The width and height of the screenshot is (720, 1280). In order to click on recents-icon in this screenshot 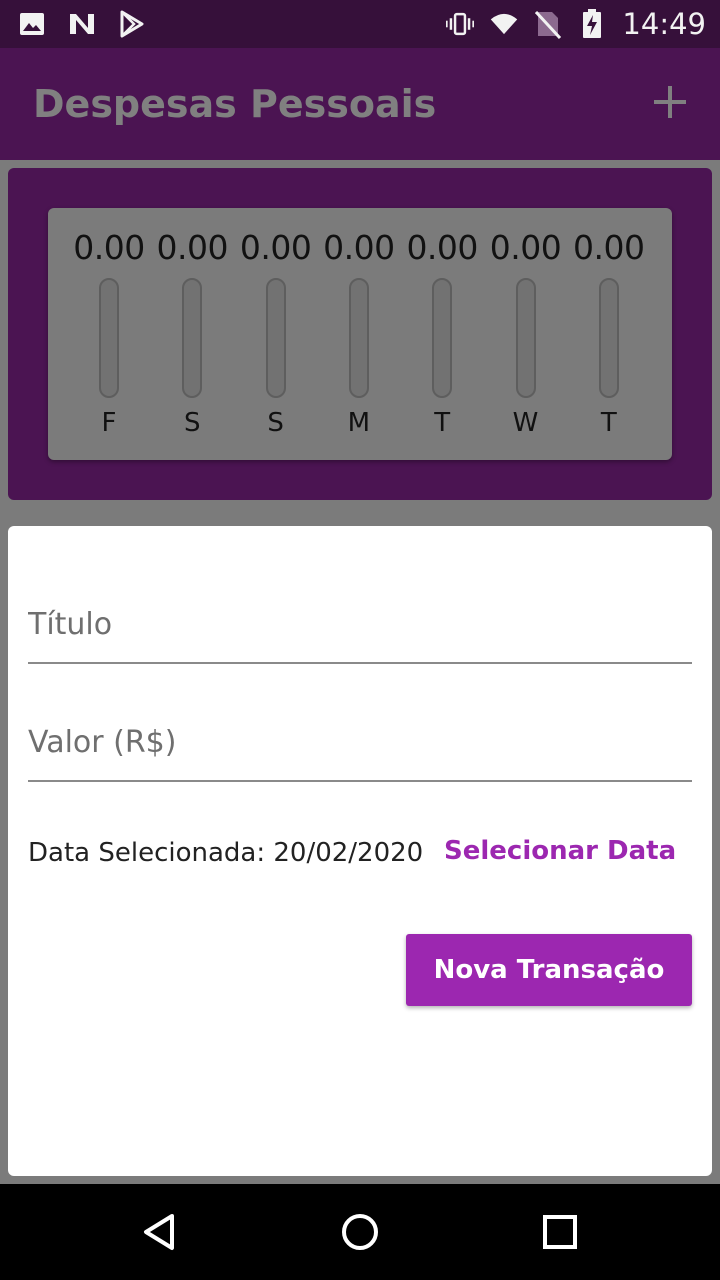, I will do `click(560, 1232)`.